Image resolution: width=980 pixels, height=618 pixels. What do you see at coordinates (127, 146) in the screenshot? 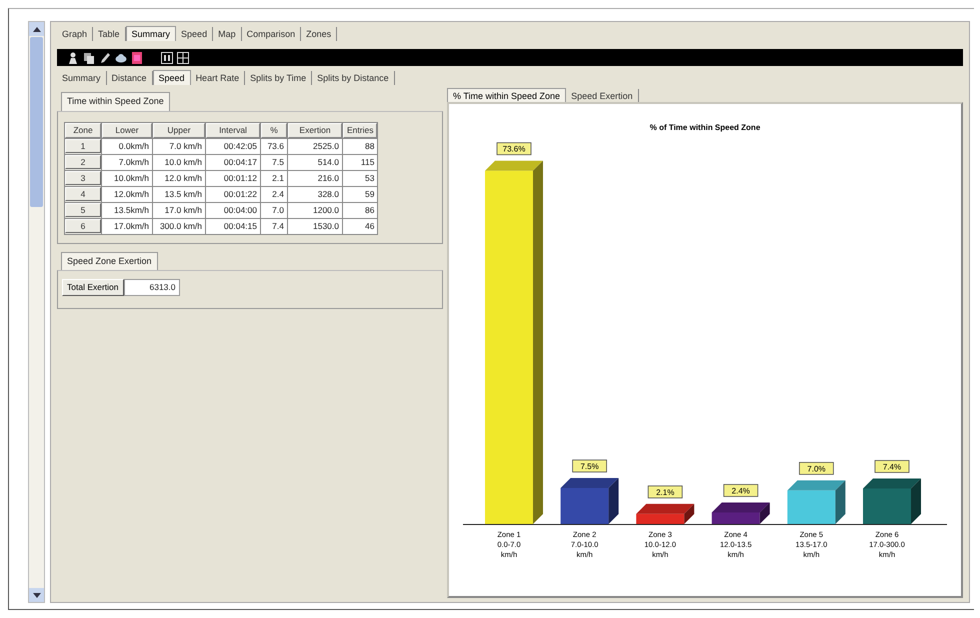
I see `table-cell: 0.0km/h` at bounding box center [127, 146].